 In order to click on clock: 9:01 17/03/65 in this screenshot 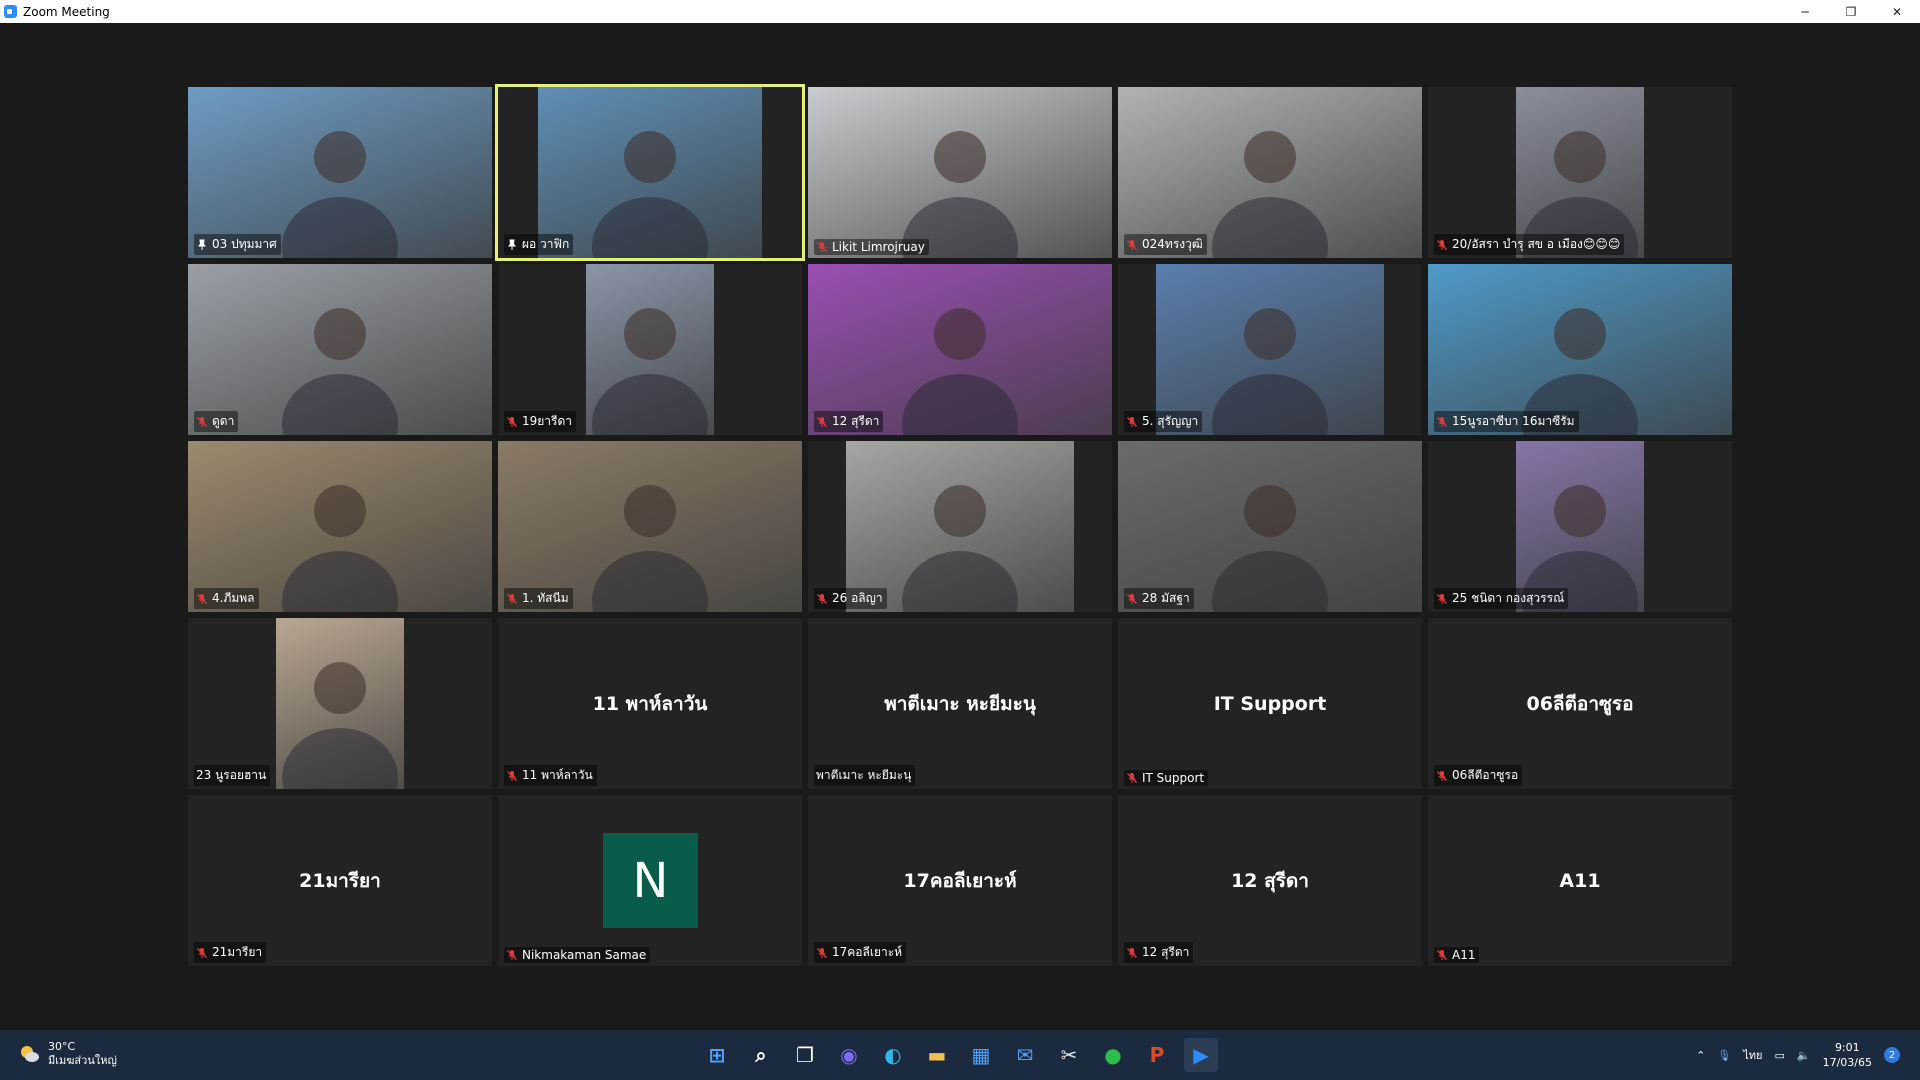, I will do `click(1847, 1055)`.